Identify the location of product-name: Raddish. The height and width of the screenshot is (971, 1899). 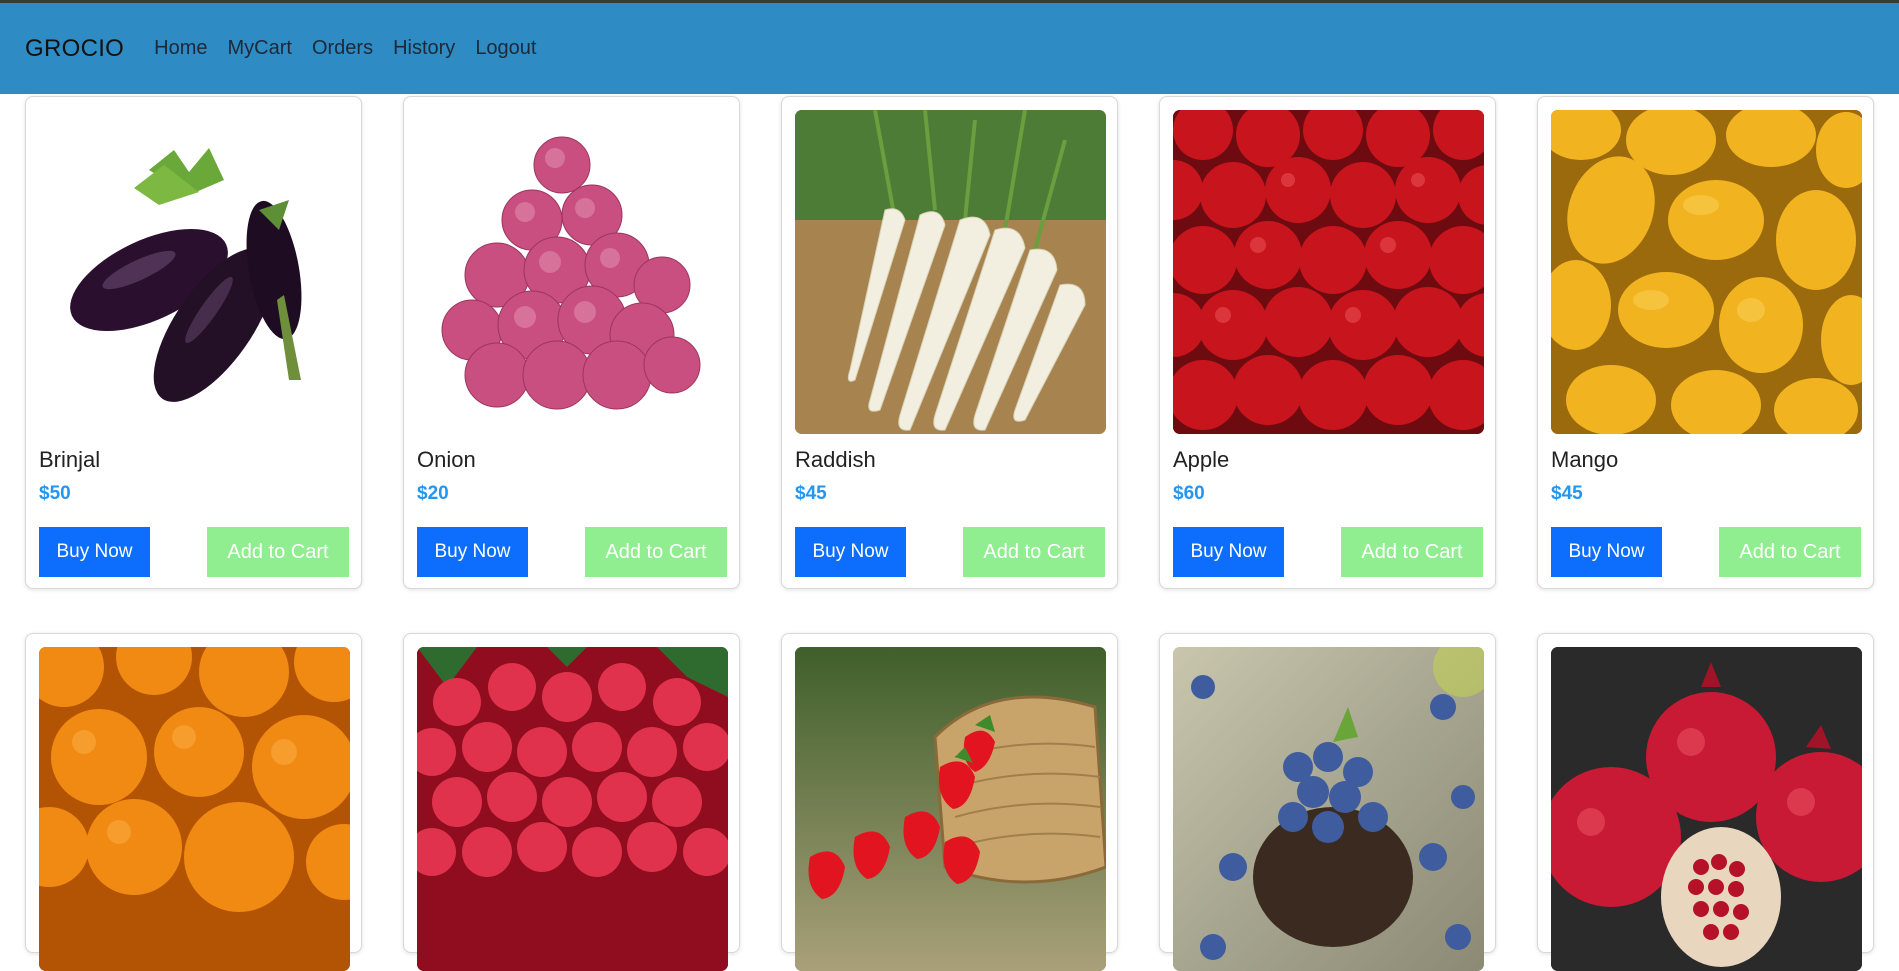
(835, 459).